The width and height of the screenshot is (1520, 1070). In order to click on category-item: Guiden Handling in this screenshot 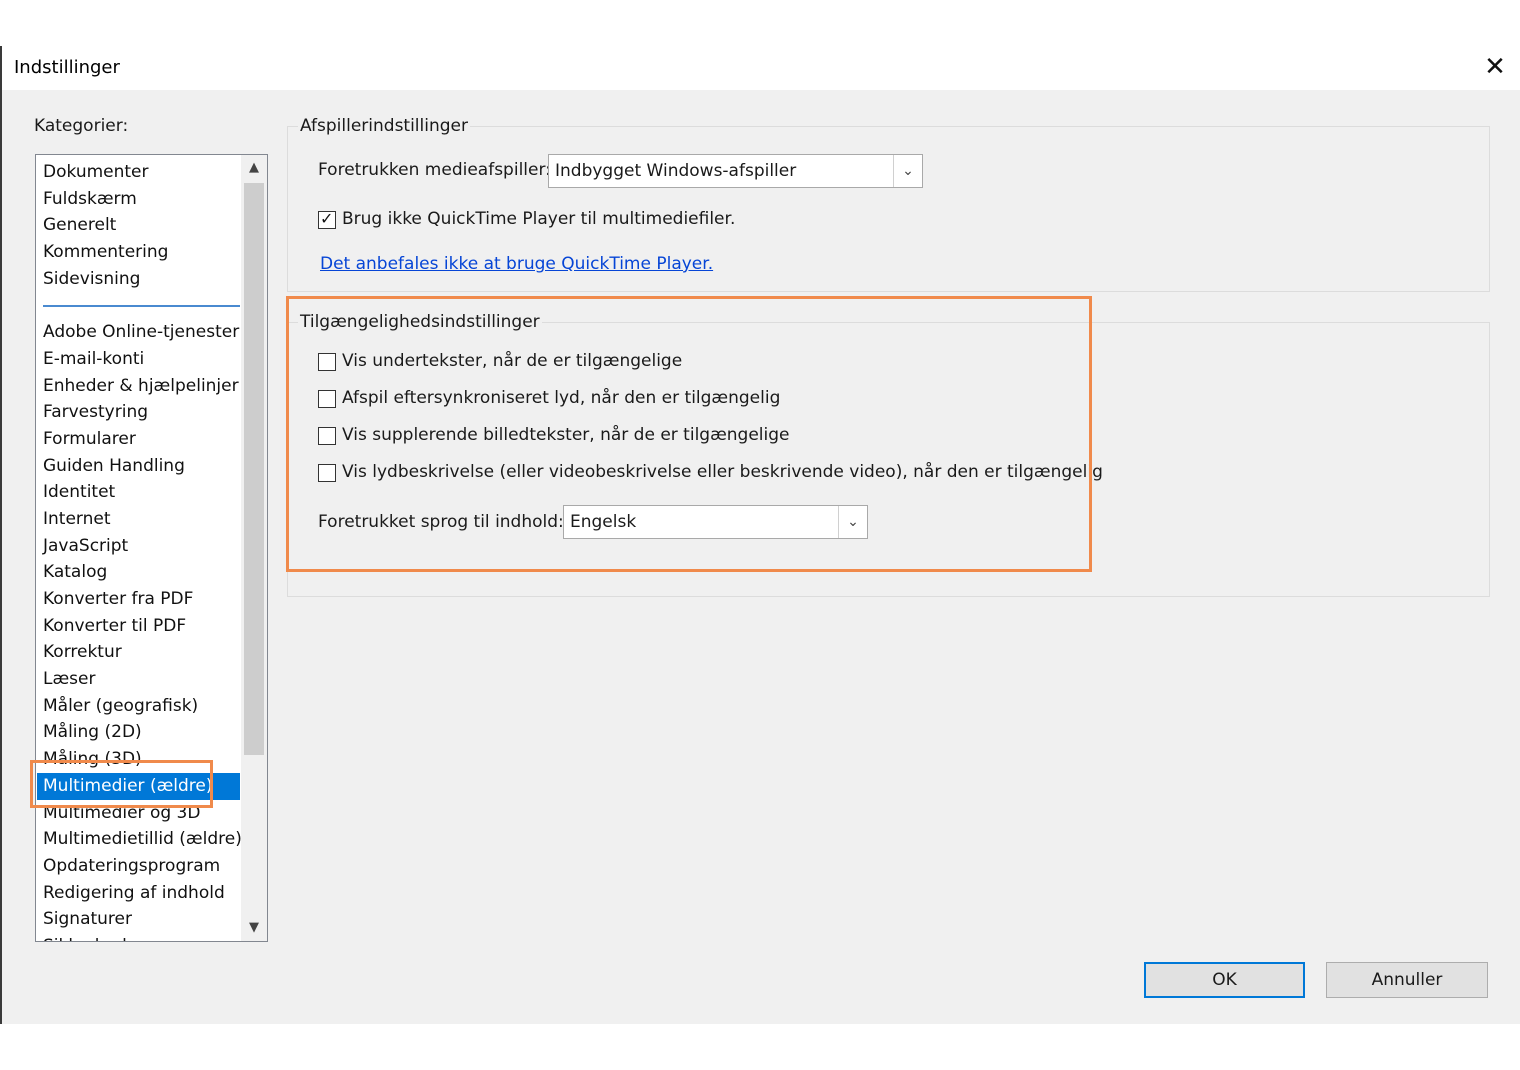, I will do `click(138, 466)`.